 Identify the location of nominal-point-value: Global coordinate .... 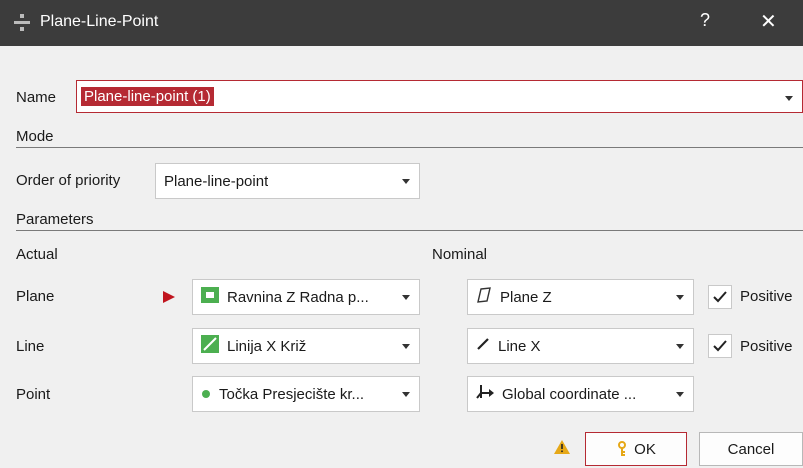
(569, 394).